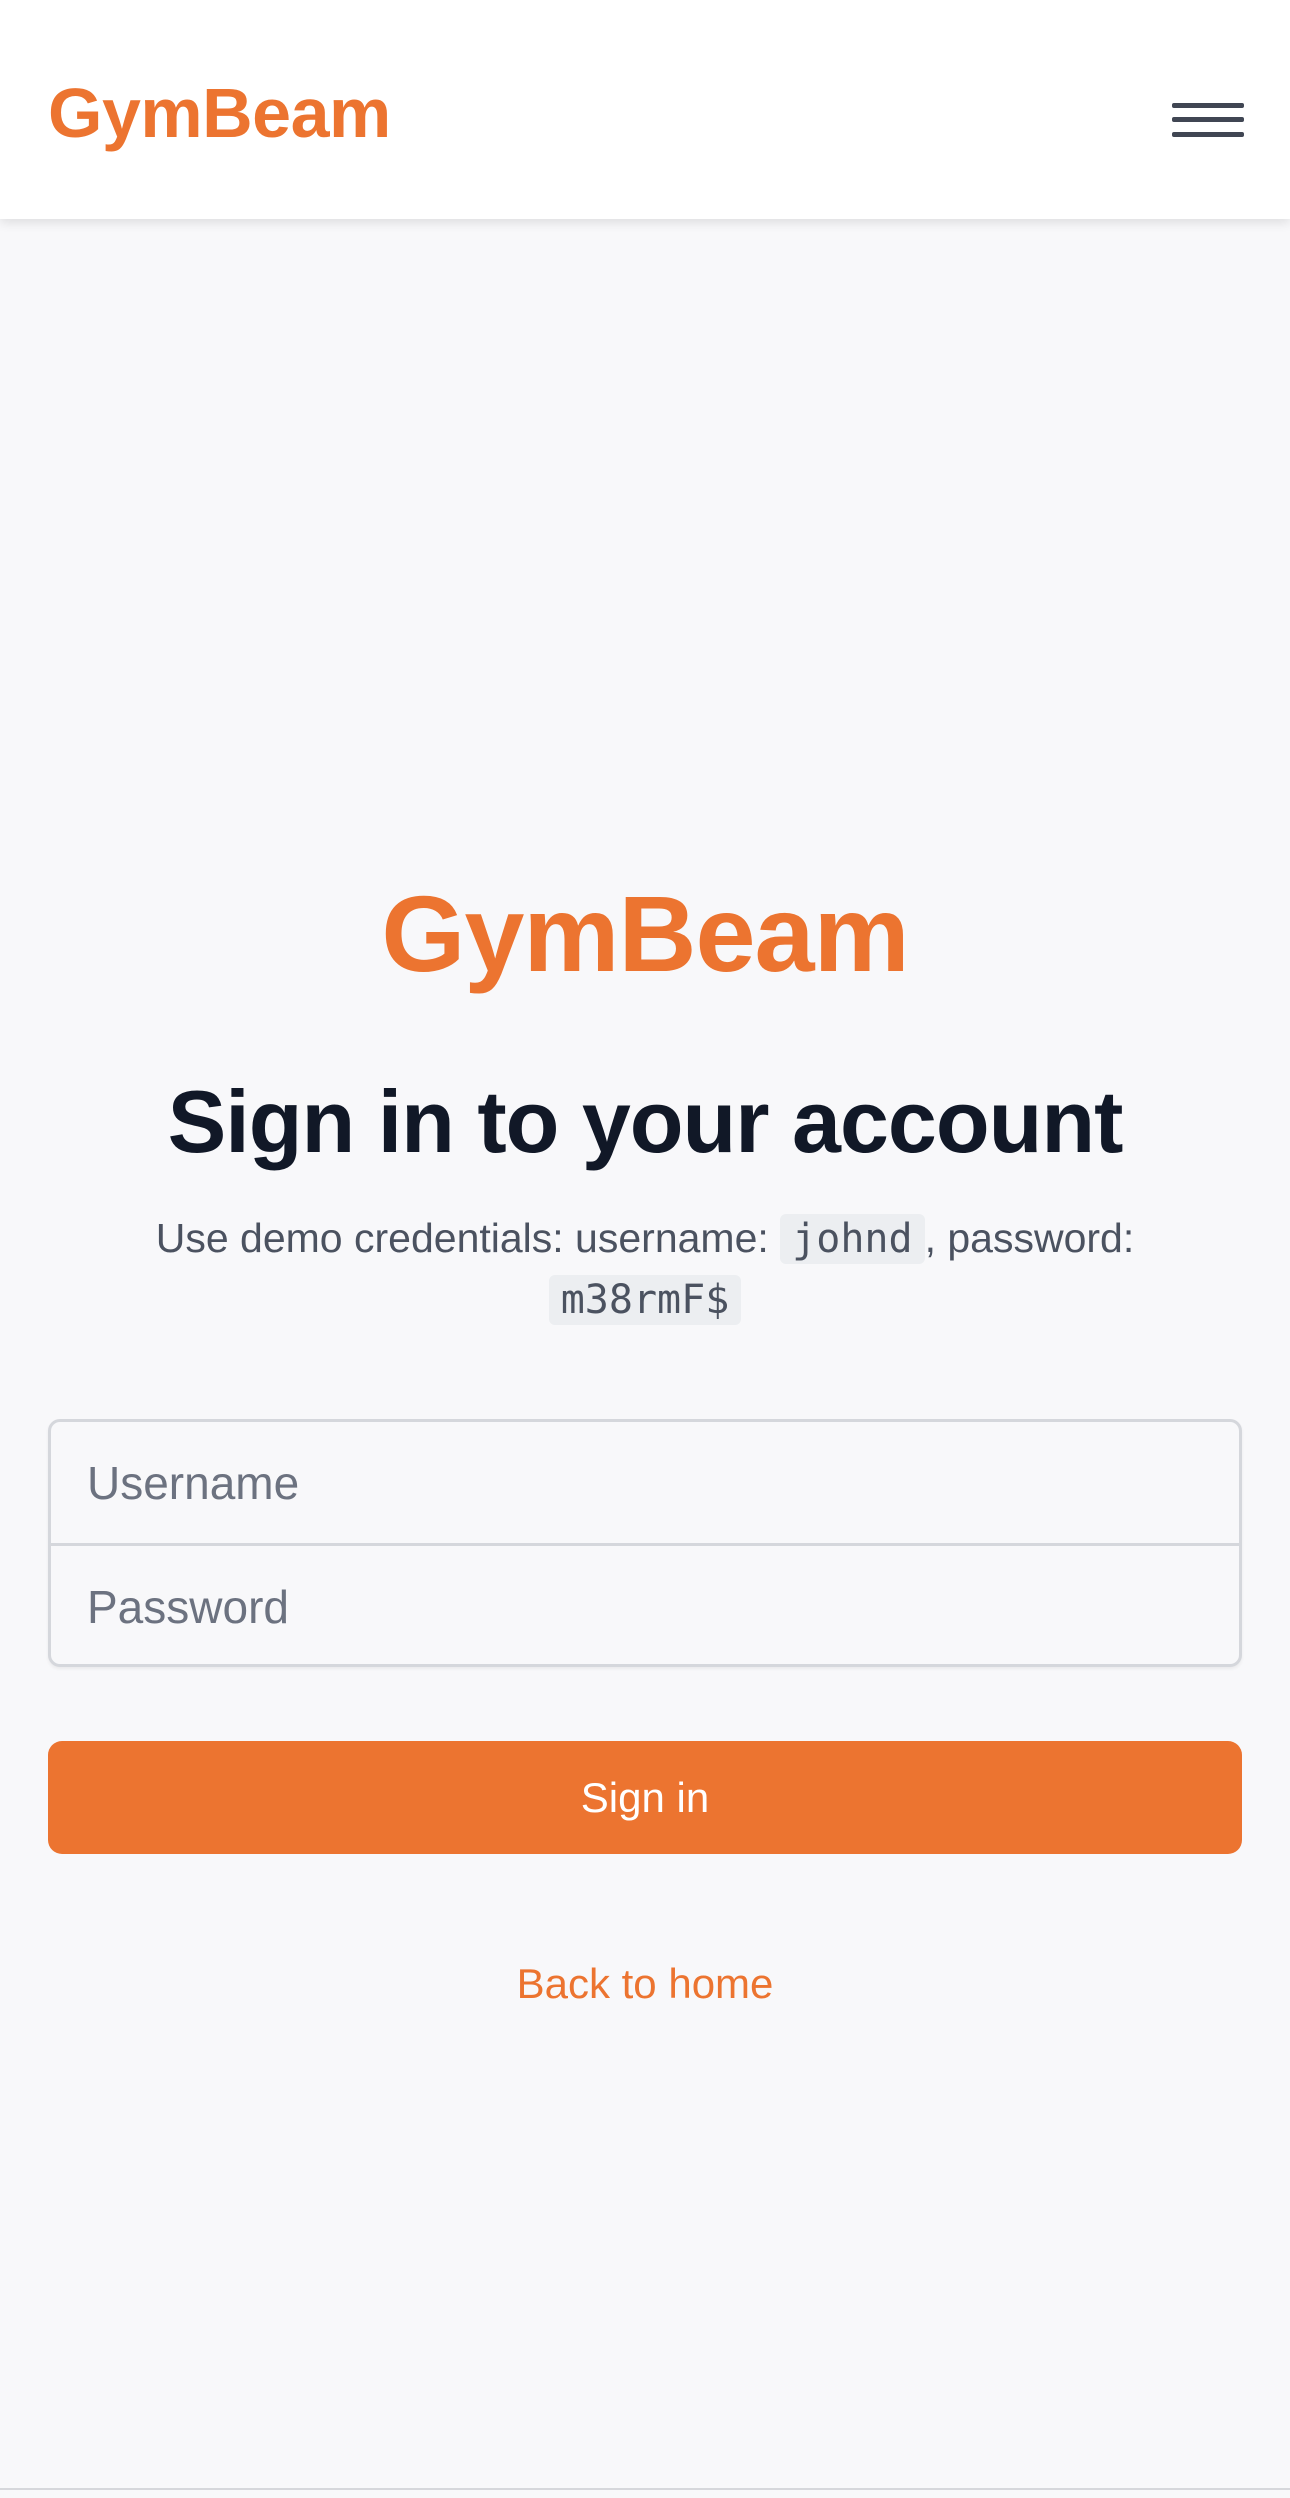 The image size is (1290, 2498). Describe the element at coordinates (645, 1797) in the screenshot. I see `sign-in-button: Sign in` at that location.